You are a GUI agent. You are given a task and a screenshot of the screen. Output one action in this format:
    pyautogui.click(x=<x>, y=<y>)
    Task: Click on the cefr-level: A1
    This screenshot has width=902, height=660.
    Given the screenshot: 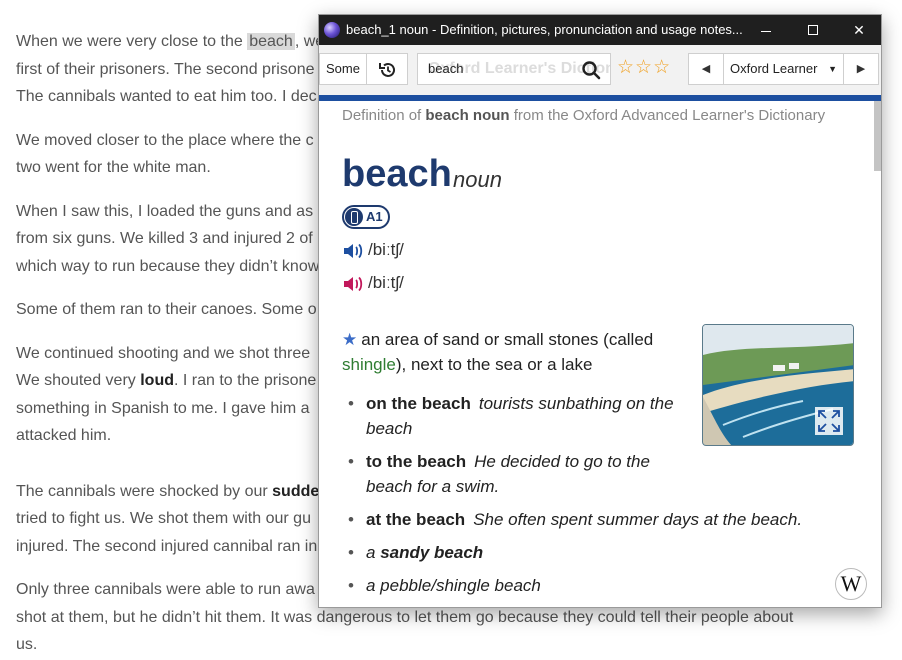 What is the action you would take?
    pyautogui.click(x=374, y=216)
    